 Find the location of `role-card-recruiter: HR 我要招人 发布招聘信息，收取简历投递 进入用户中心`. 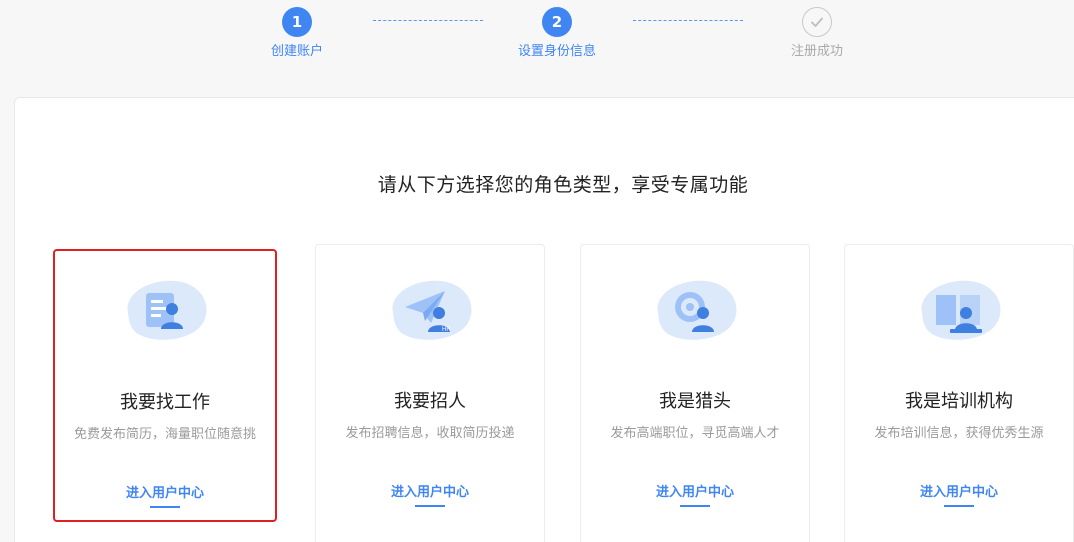

role-card-recruiter: HR 我要招人 发布招聘信息，收取简历投递 进入用户中心 is located at coordinates (430, 393).